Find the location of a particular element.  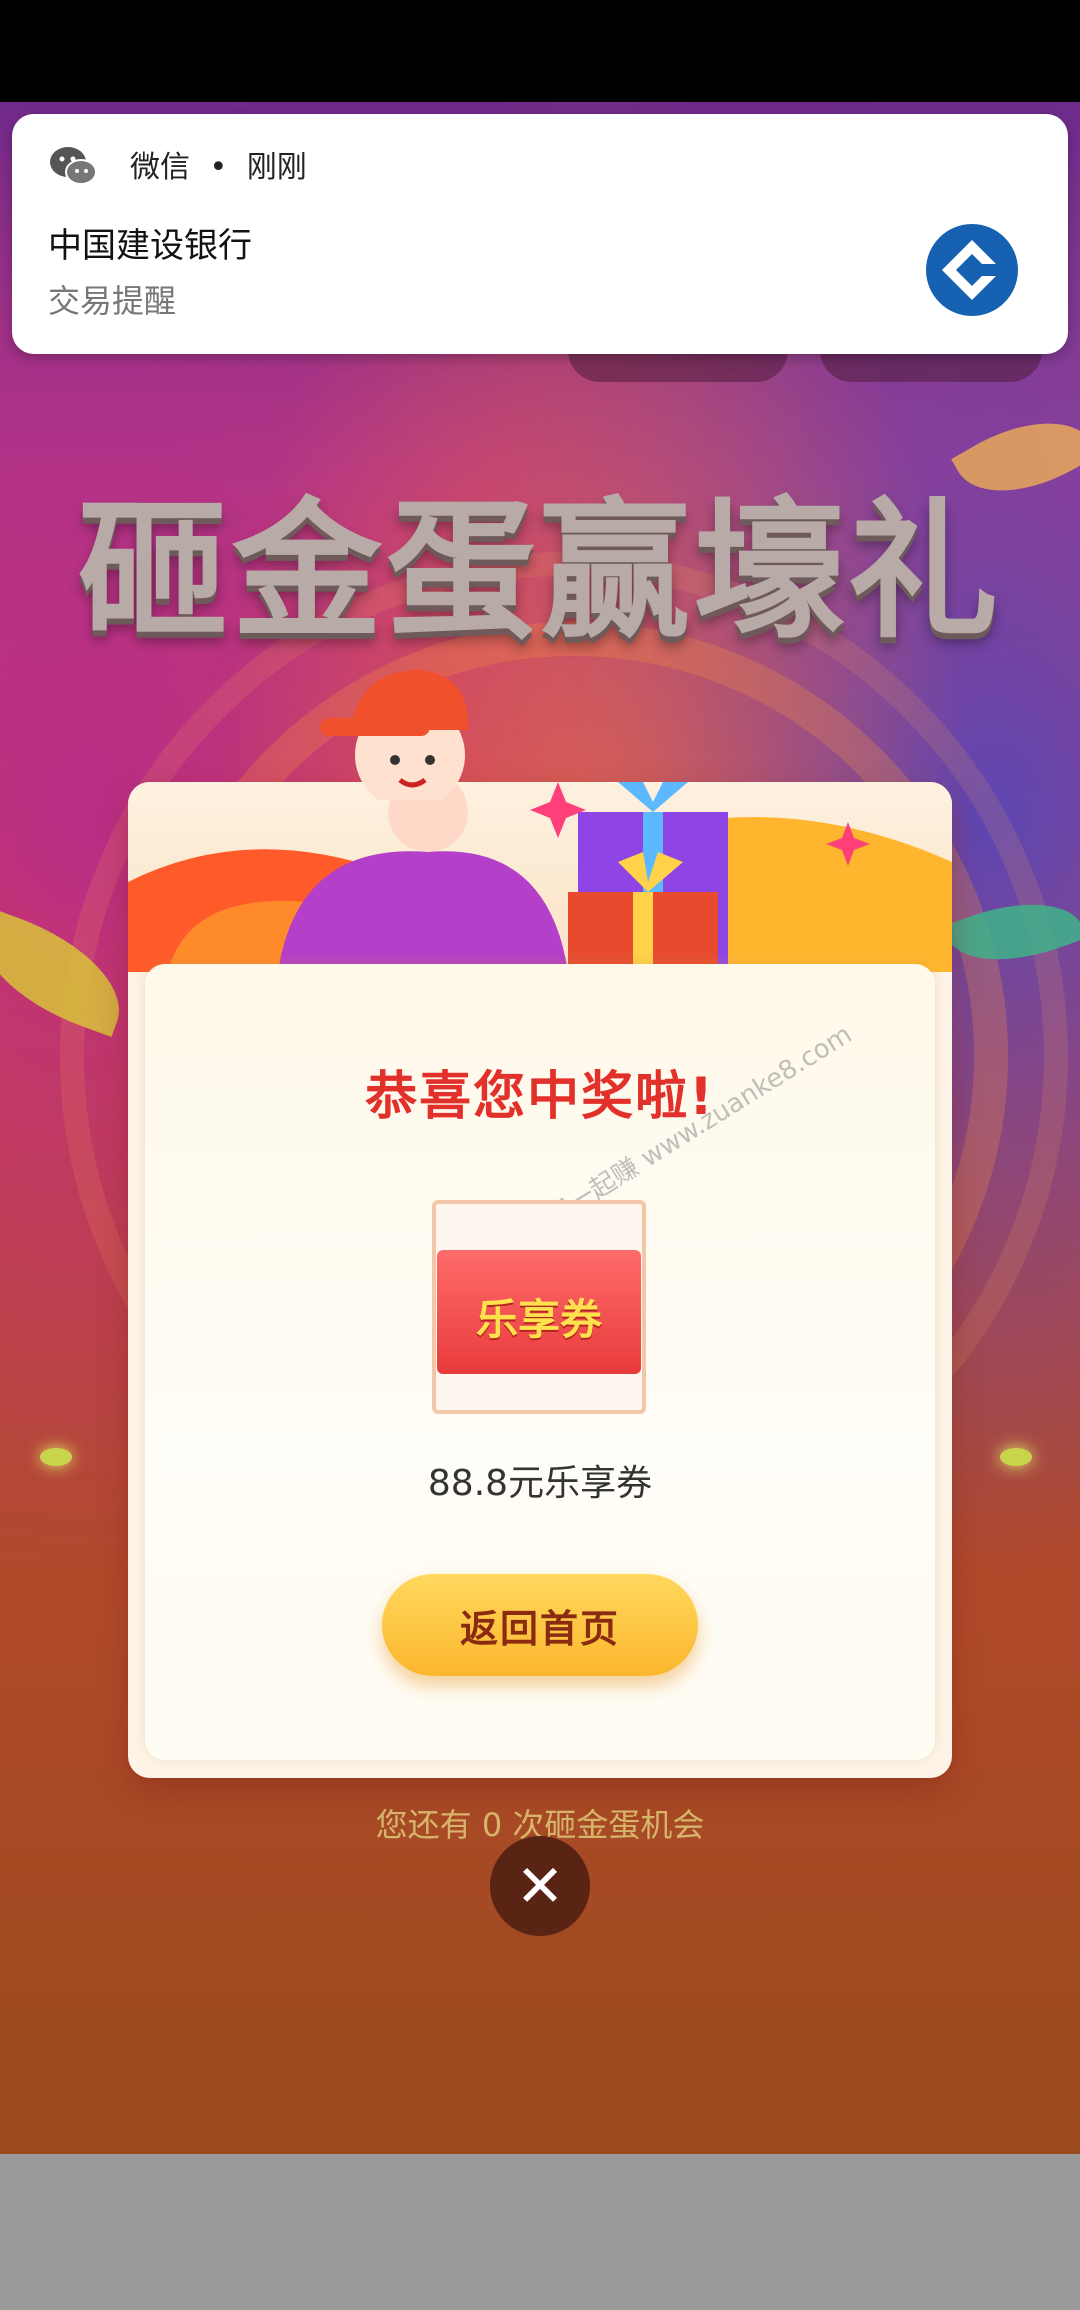

banner-illustration is located at coordinates (540, 877).